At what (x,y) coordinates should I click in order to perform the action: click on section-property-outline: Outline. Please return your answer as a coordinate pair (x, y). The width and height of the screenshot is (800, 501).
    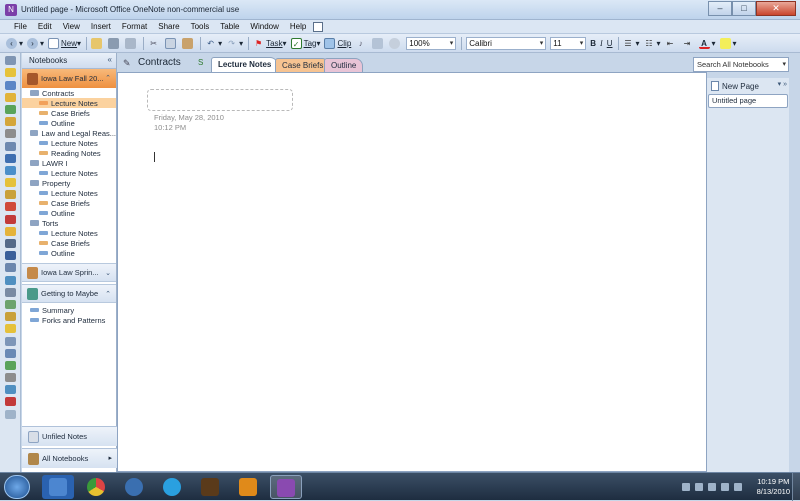
    Looking at the image, I should click on (69, 213).